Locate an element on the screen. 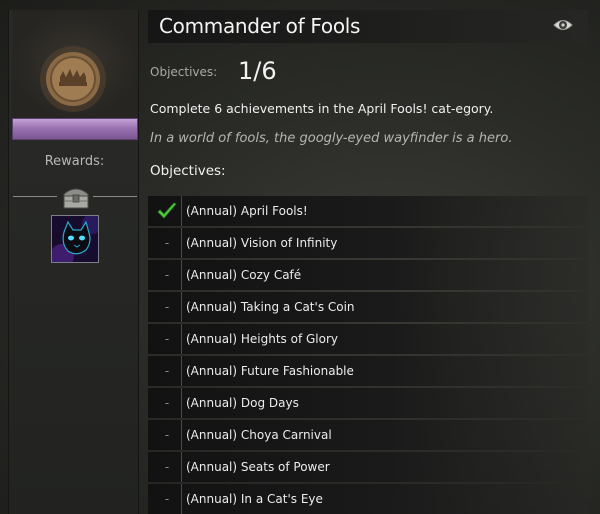 The height and width of the screenshot is (514, 600). objective-row: - (Annual) Taking a Cat's Coin is located at coordinates (368, 307).